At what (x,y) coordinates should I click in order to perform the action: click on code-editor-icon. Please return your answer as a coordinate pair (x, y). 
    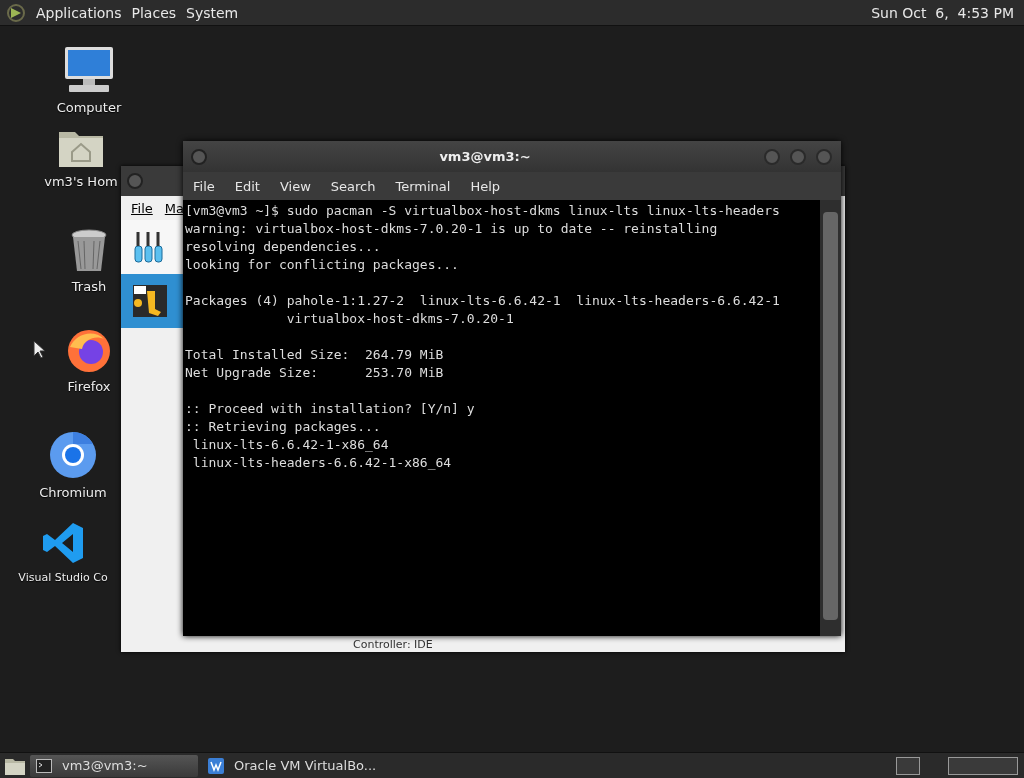
    Looking at the image, I should click on (63, 543).